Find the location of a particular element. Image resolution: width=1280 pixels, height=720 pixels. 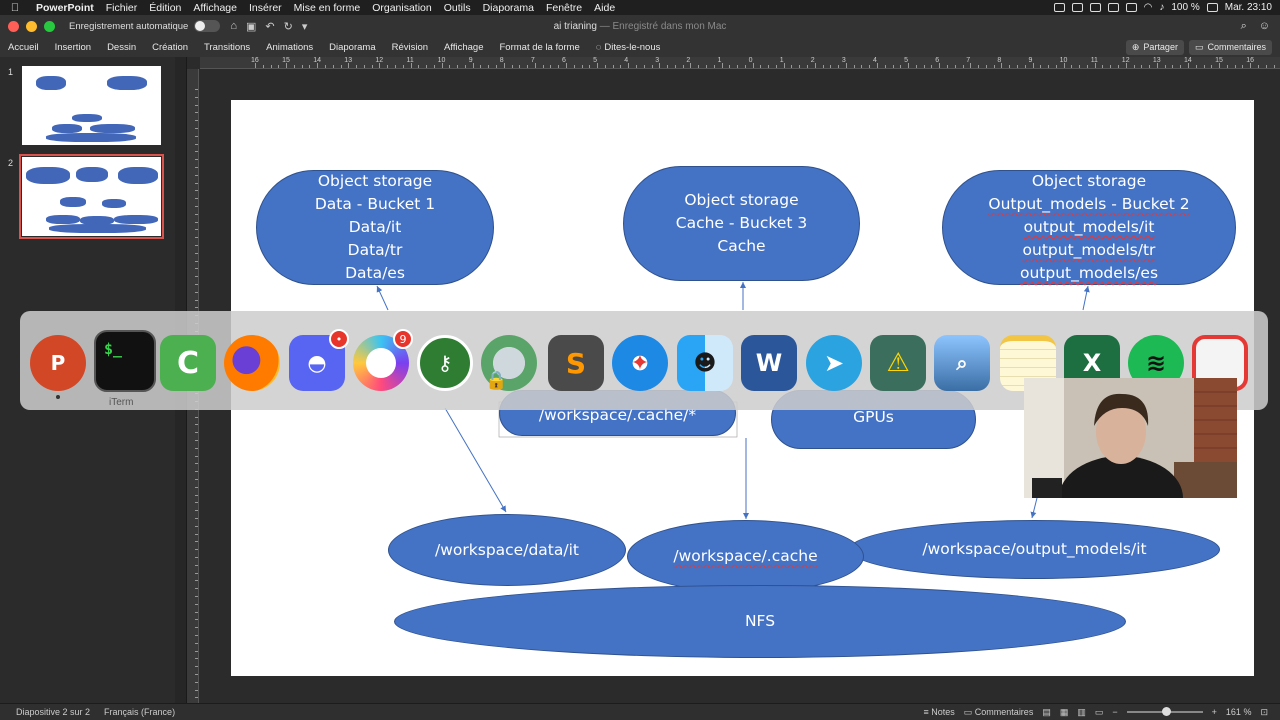

tab-dessin: Dessin is located at coordinates (121, 47).